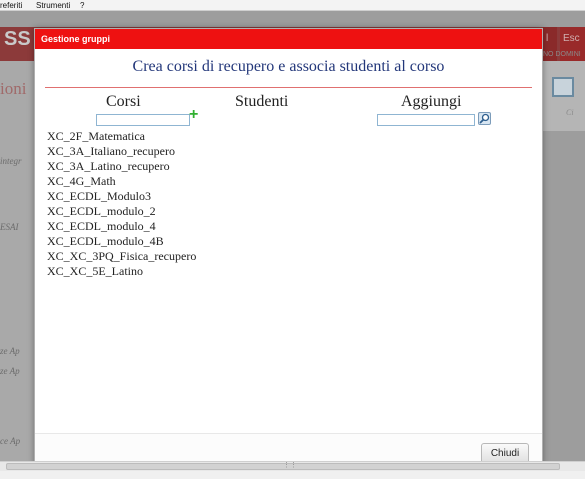 The height and width of the screenshot is (479, 585). What do you see at coordinates (11, 161) in the screenshot?
I see `background-left-label: integr` at bounding box center [11, 161].